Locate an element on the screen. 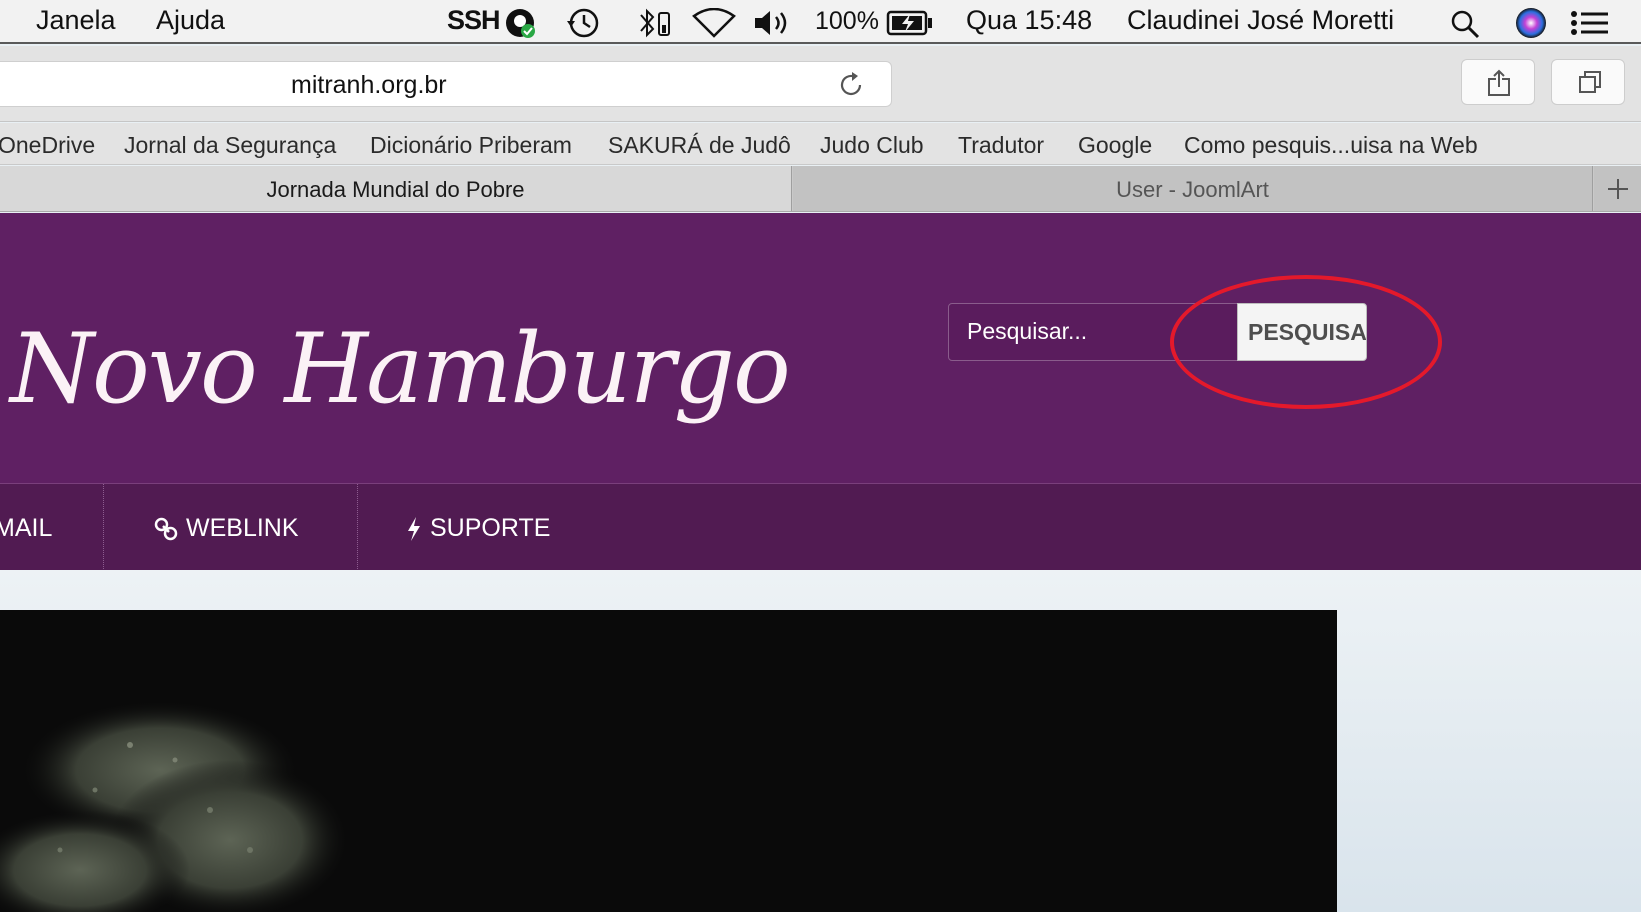 This screenshot has height=912, width=1641. bolt-icon is located at coordinates (414, 528).